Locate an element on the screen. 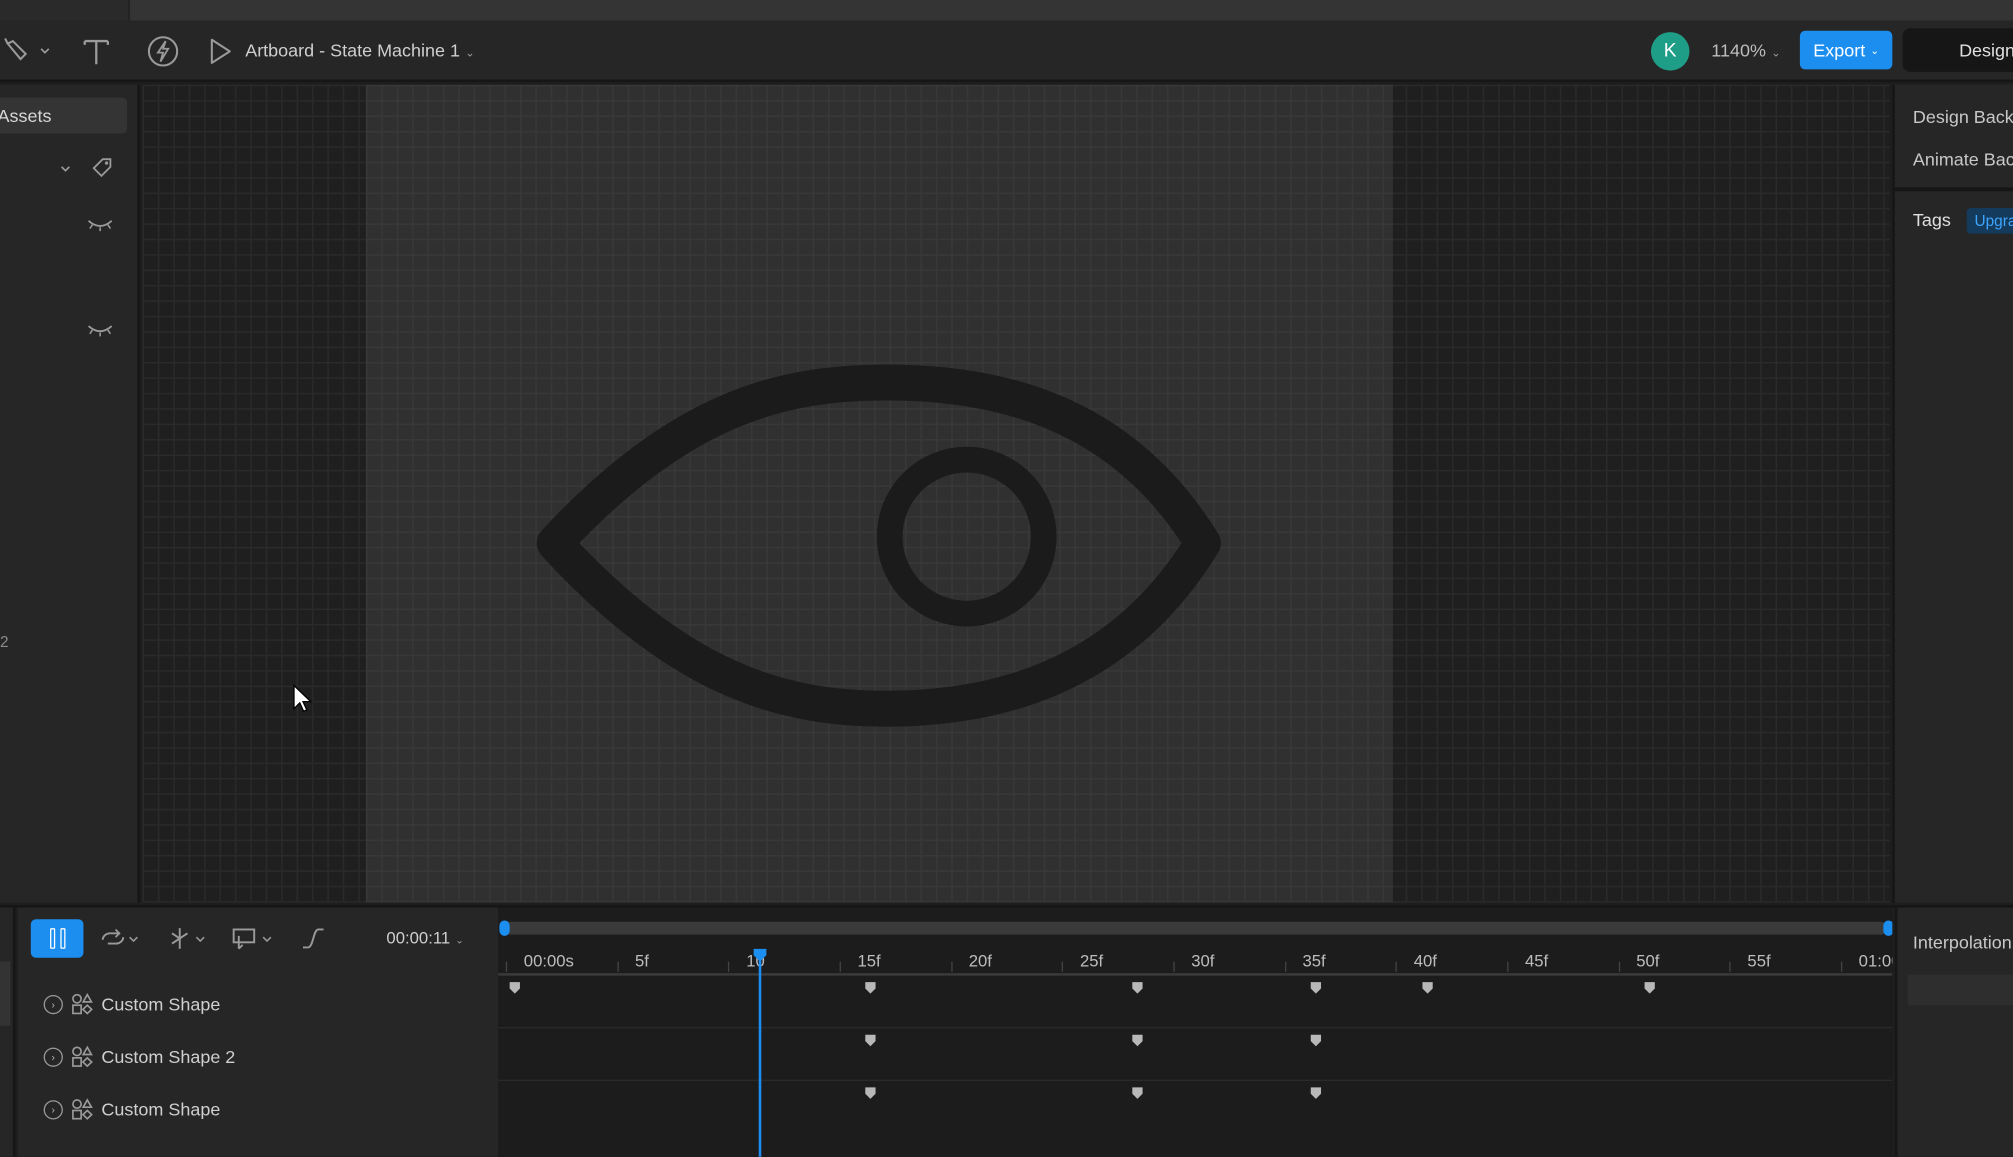 The image size is (2013, 1157). design-background-item: Design Background is located at coordinates (1963, 117).